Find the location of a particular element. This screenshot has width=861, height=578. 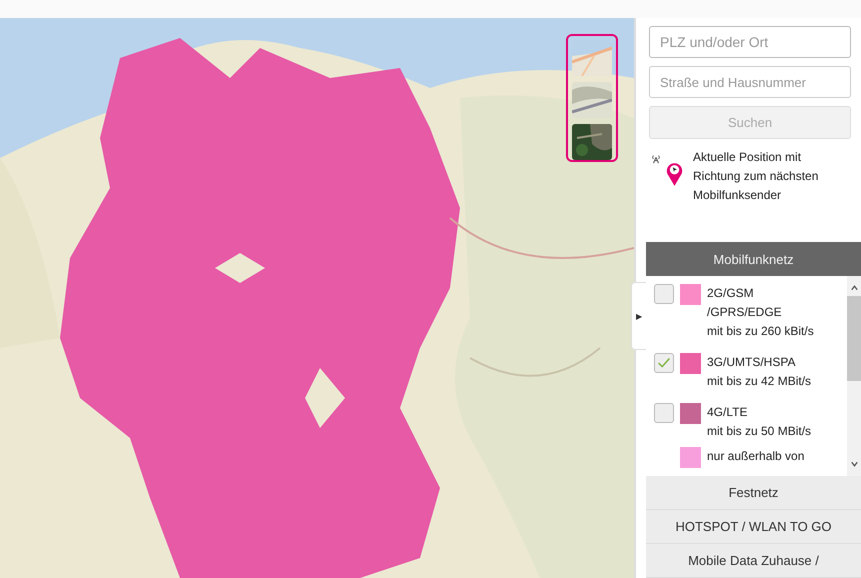

accordion-header: Mobile Data Zuhause / is located at coordinates (753, 561).